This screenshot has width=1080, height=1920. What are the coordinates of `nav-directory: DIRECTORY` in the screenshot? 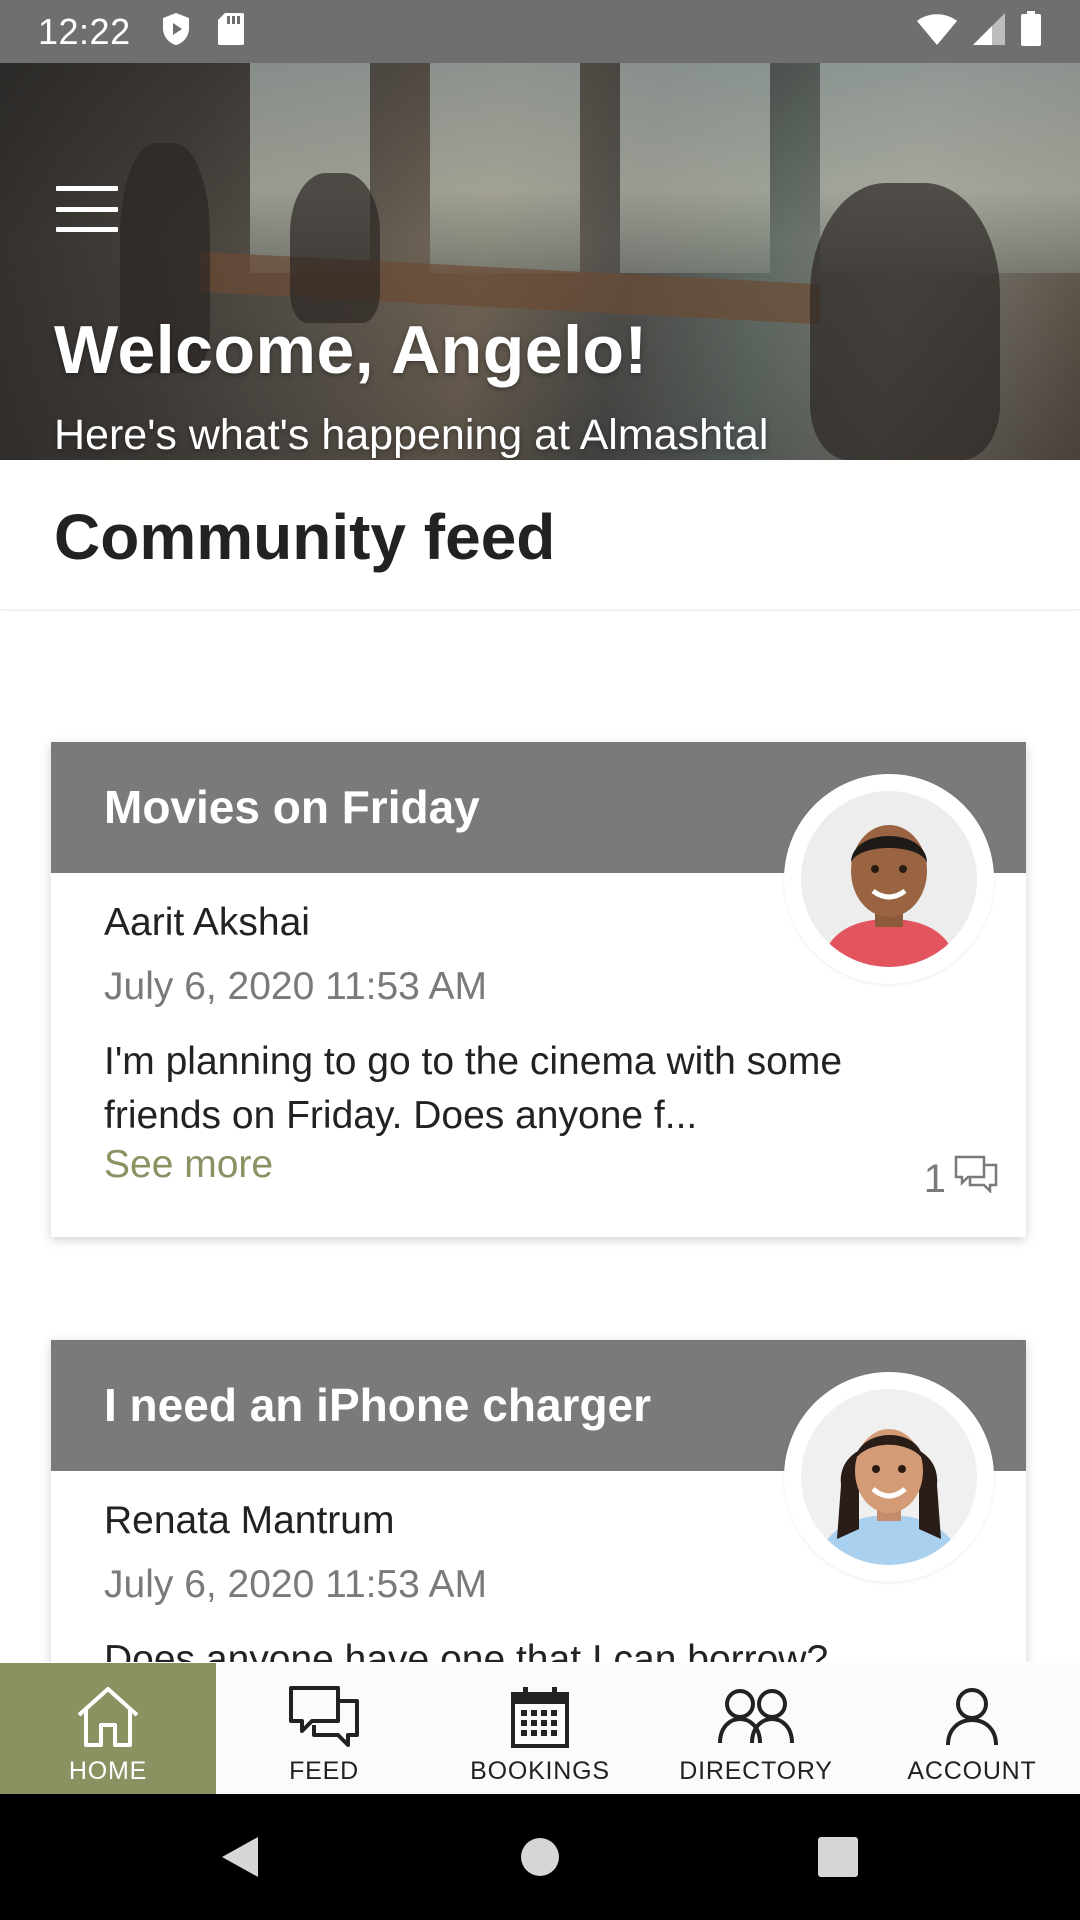 It's located at (756, 1728).